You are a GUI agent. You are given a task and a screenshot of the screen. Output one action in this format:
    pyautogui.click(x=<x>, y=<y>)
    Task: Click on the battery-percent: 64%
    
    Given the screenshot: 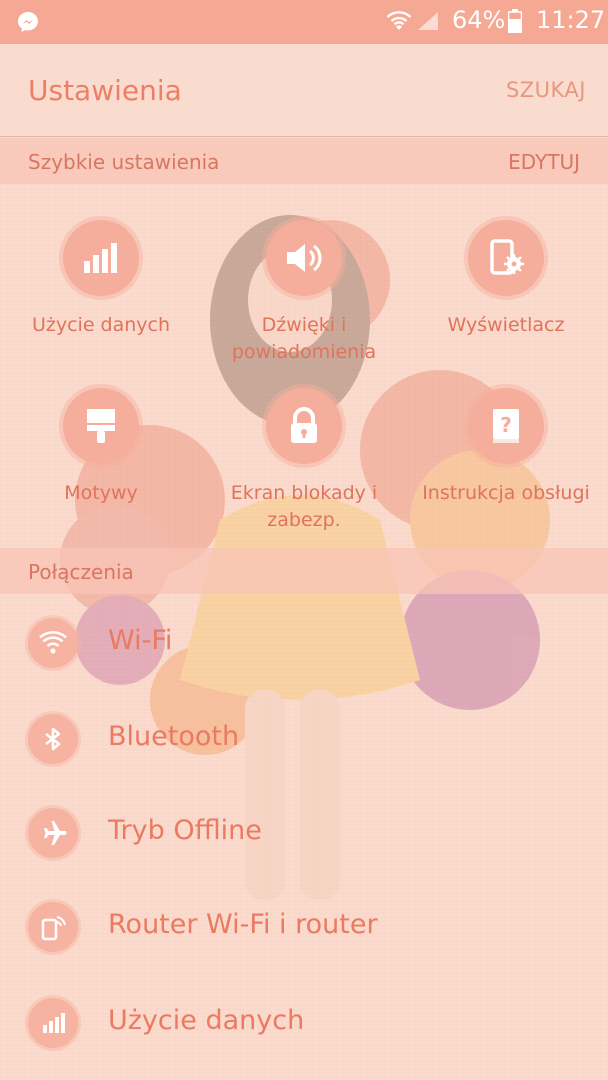 What is the action you would take?
    pyautogui.click(x=479, y=20)
    